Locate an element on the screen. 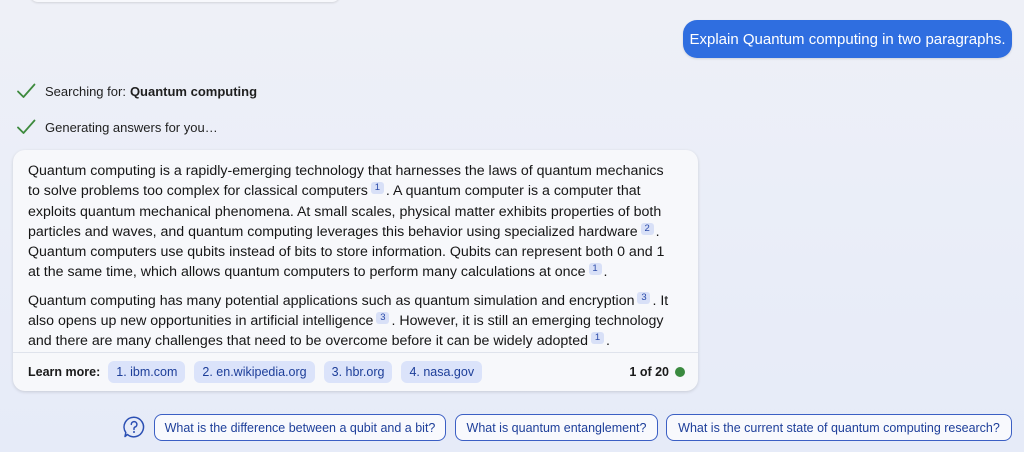 This screenshot has width=1024, height=452. suggestion-chip-entanglement: What is quantum entanglement? is located at coordinates (556, 427).